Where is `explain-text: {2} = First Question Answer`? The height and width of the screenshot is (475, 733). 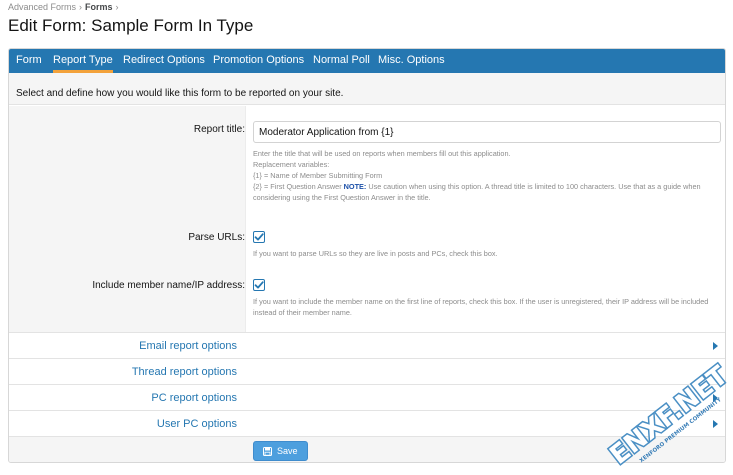 explain-text: {2} = First Question Answer is located at coordinates (298, 186).